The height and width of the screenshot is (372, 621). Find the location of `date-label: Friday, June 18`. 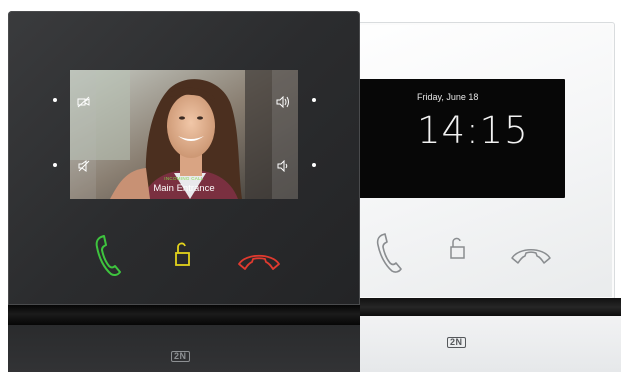

date-label: Friday, June 18 is located at coordinates (448, 97).